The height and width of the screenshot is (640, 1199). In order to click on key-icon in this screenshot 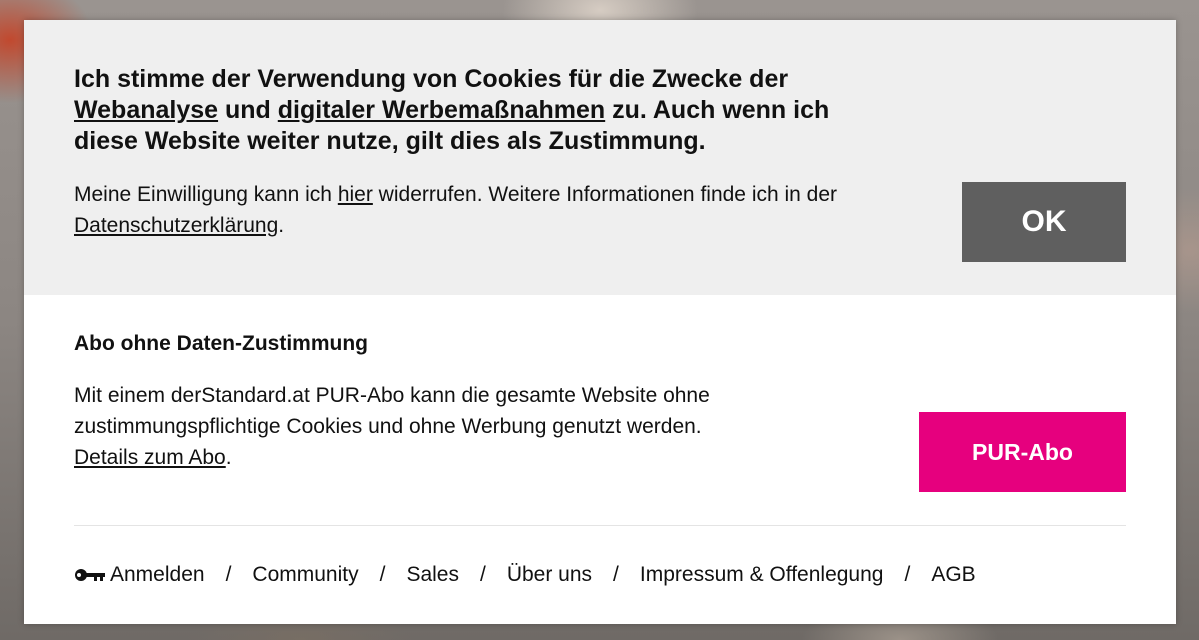, I will do `click(90, 575)`.